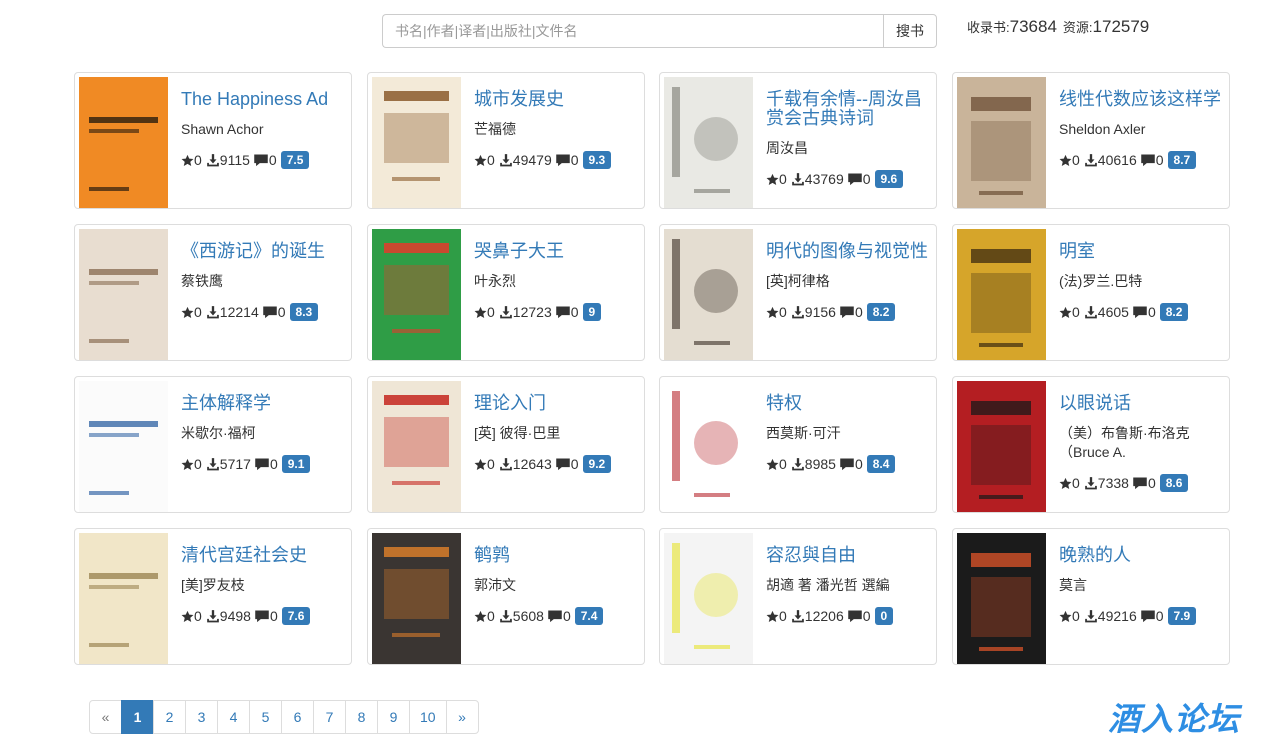  What do you see at coordinates (820, 312) in the screenshot?
I see `download-count: 9156` at bounding box center [820, 312].